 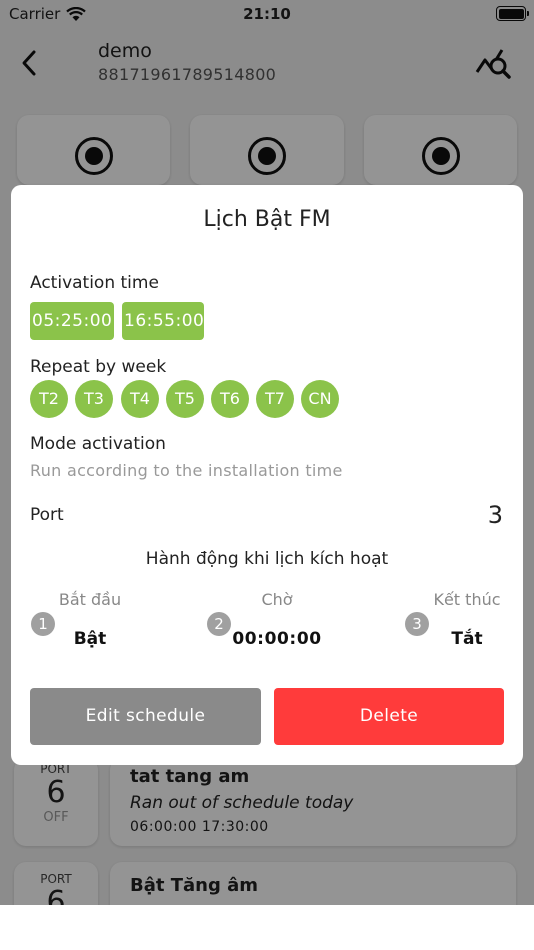 What do you see at coordinates (43, 624) in the screenshot?
I see `step-number: 1` at bounding box center [43, 624].